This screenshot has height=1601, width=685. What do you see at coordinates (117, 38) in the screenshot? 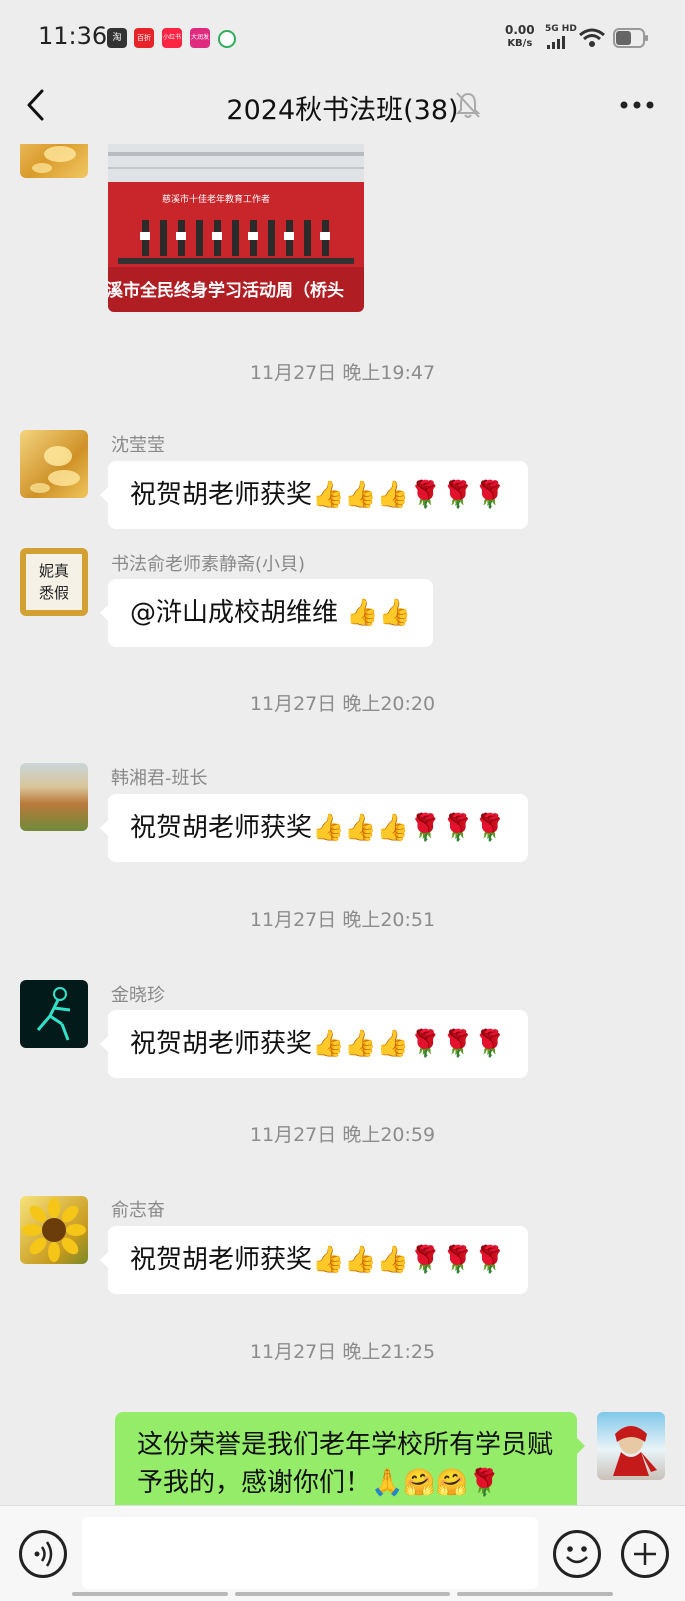
I see `taobao-app-icon: 淘` at bounding box center [117, 38].